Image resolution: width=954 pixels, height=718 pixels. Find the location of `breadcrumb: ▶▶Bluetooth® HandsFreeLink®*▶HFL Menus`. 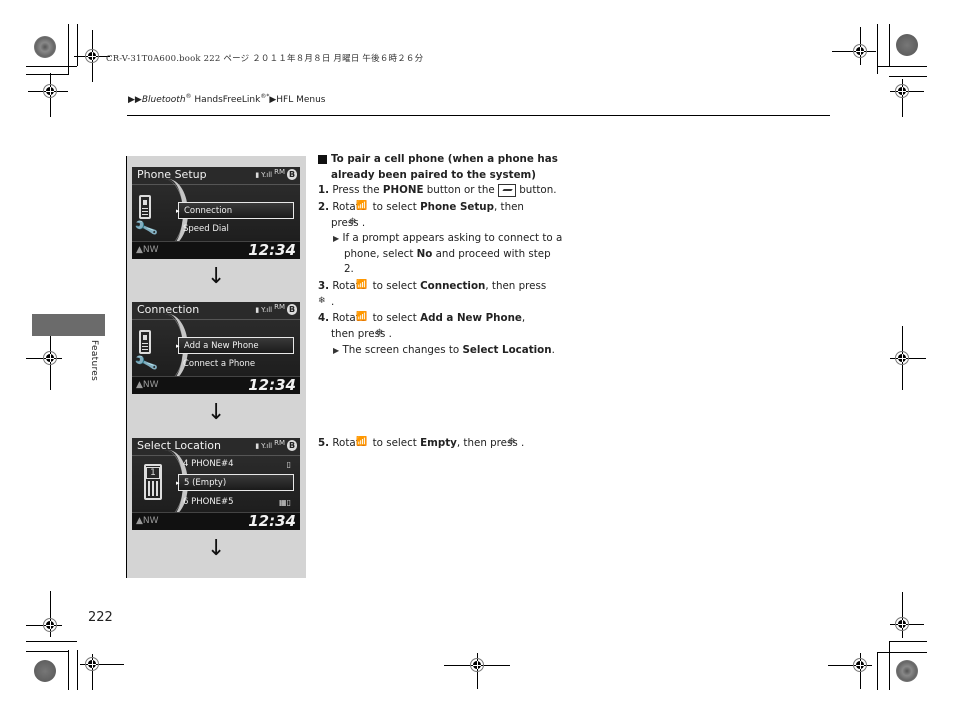

breadcrumb: ▶▶Bluetooth® HandsFreeLink®*▶HFL Menus is located at coordinates (226, 99).